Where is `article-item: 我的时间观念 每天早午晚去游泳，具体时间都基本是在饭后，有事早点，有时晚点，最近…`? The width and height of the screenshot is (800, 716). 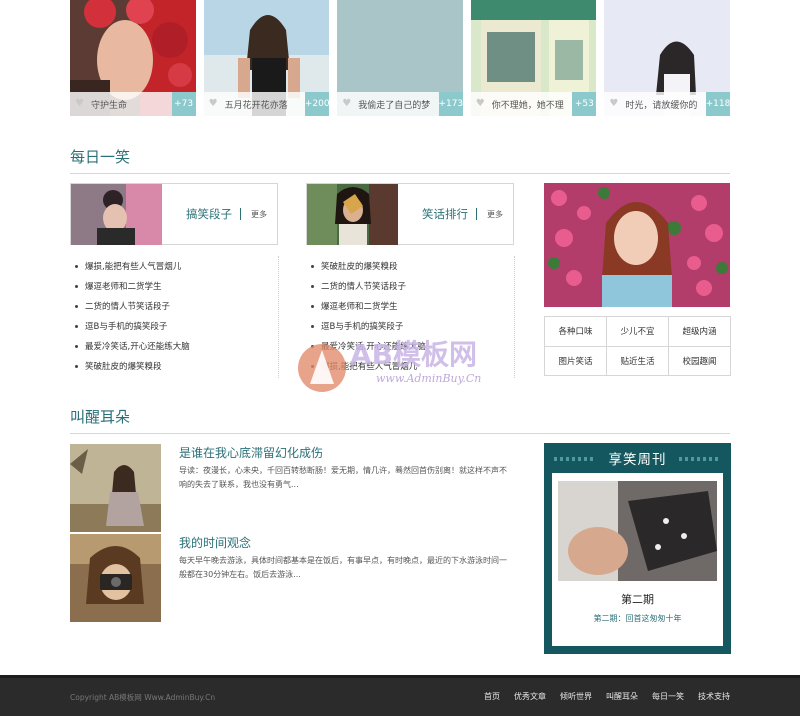 article-item: 我的时间观念 每天早午晚去游泳，具体时间都基本是在饭后，有事早点，有时晚点，最近… is located at coordinates (288, 578).